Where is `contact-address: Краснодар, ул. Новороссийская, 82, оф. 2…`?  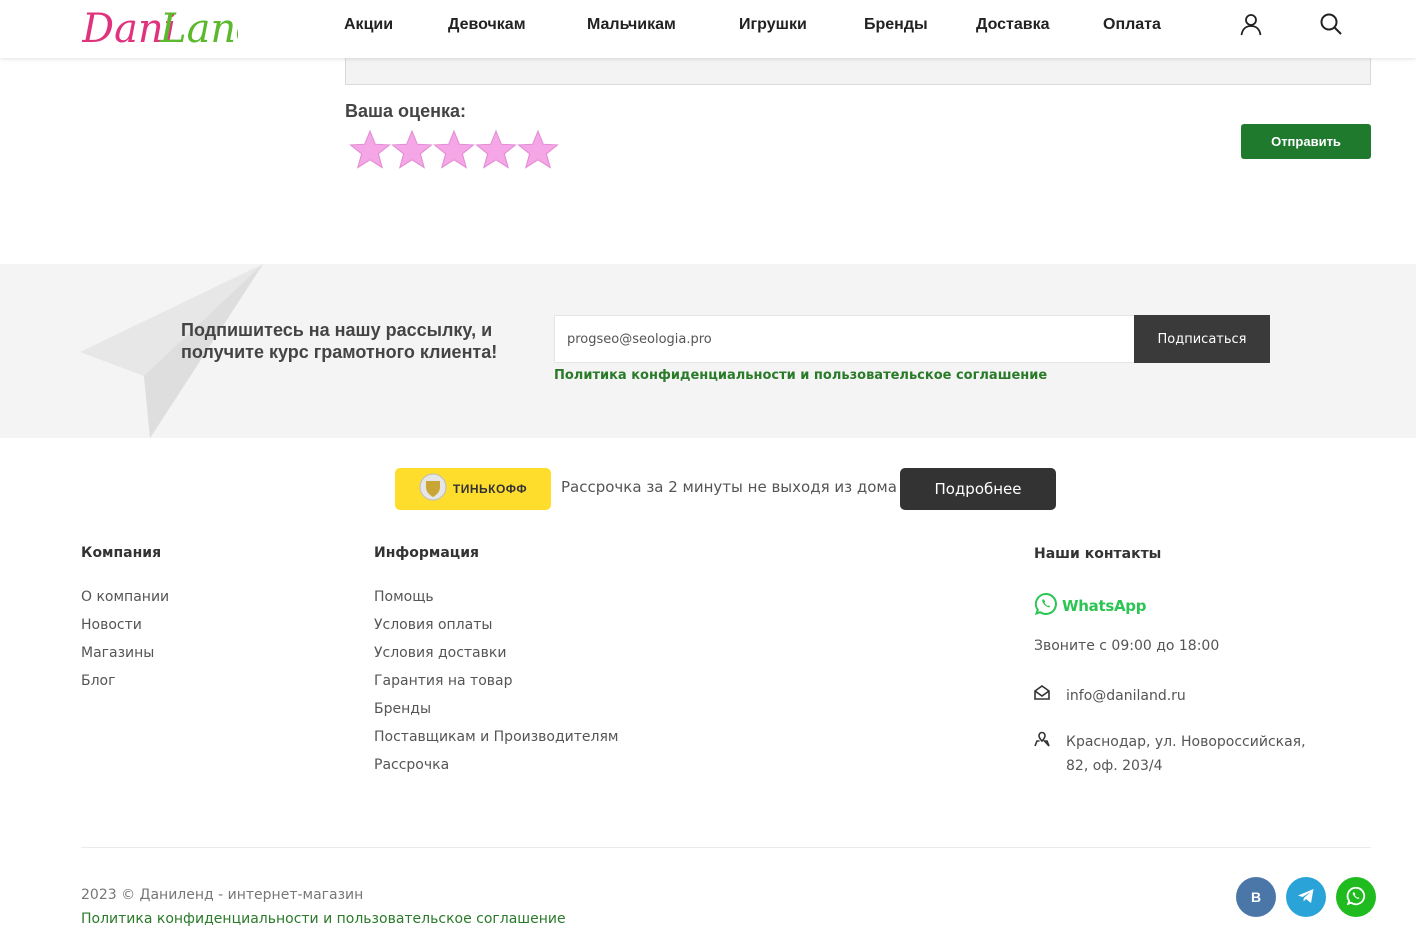 contact-address: Краснодар, ул. Новороссийская, 82, оф. 2… is located at coordinates (1186, 754).